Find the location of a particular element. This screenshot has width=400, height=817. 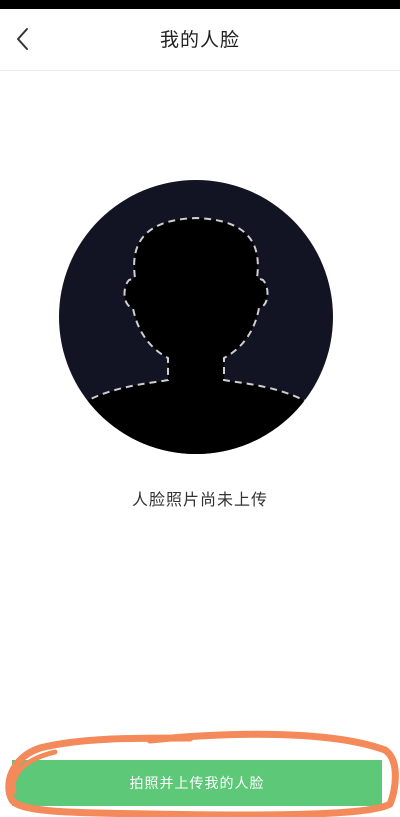

header-bar: 我的人脸 is located at coordinates (200, 40).